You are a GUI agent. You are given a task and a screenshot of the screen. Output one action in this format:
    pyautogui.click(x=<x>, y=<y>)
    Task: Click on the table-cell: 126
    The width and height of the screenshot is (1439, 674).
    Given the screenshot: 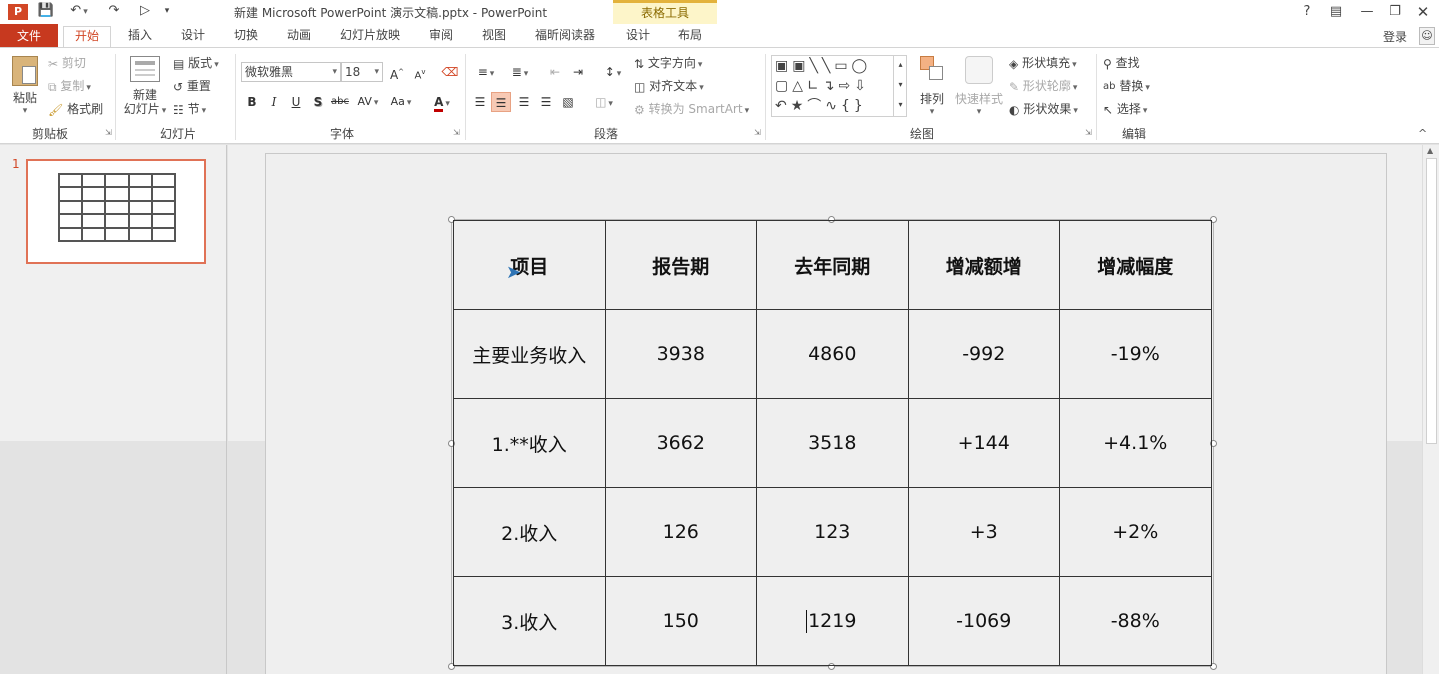 What is the action you would take?
    pyautogui.click(x=680, y=532)
    